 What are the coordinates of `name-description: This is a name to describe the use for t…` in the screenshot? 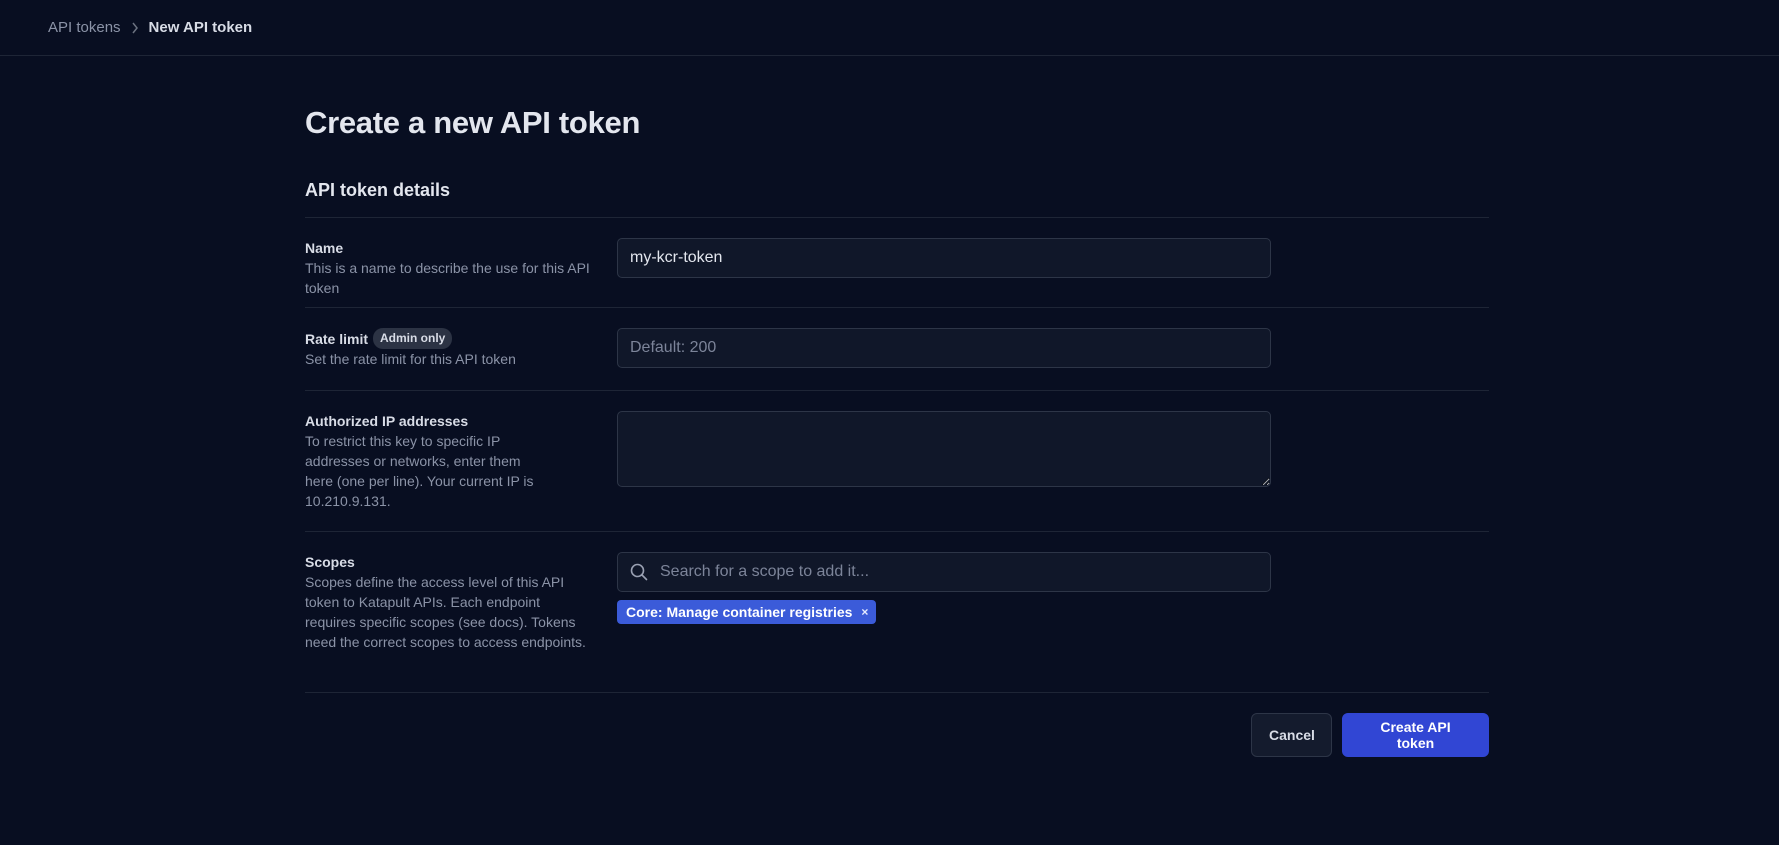 It's located at (447, 278).